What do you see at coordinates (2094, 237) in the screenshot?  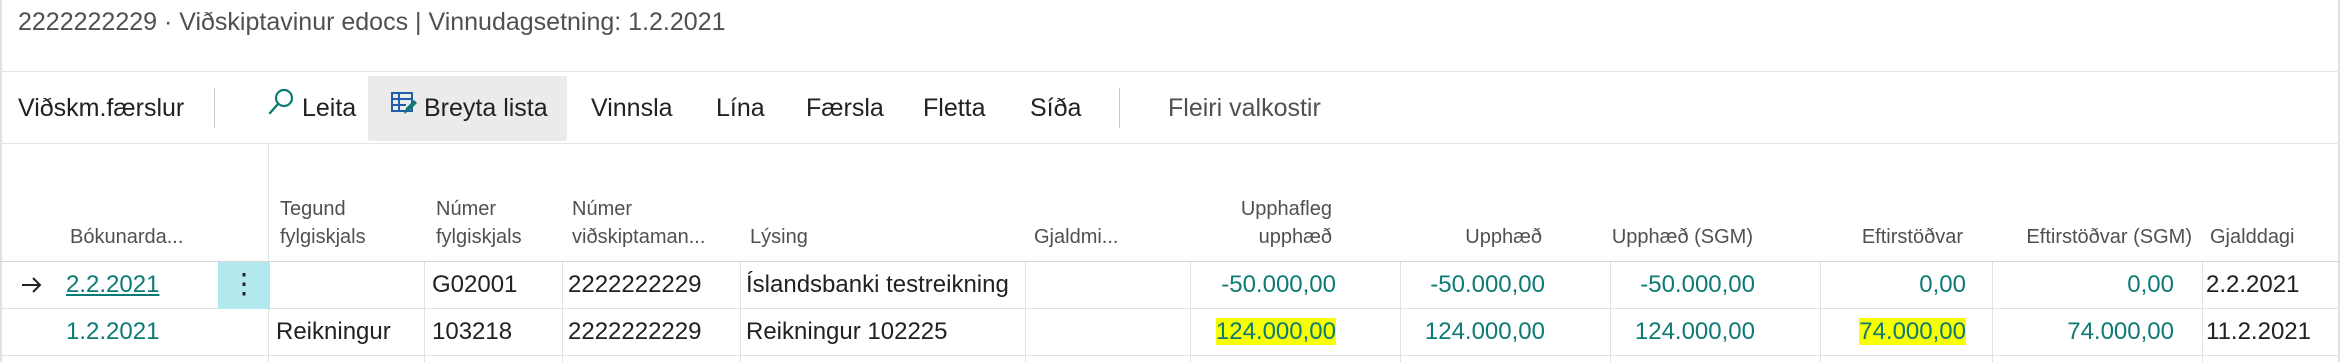 I see `header-remaining-lcy: Eftirstöðvar (SGM)` at bounding box center [2094, 237].